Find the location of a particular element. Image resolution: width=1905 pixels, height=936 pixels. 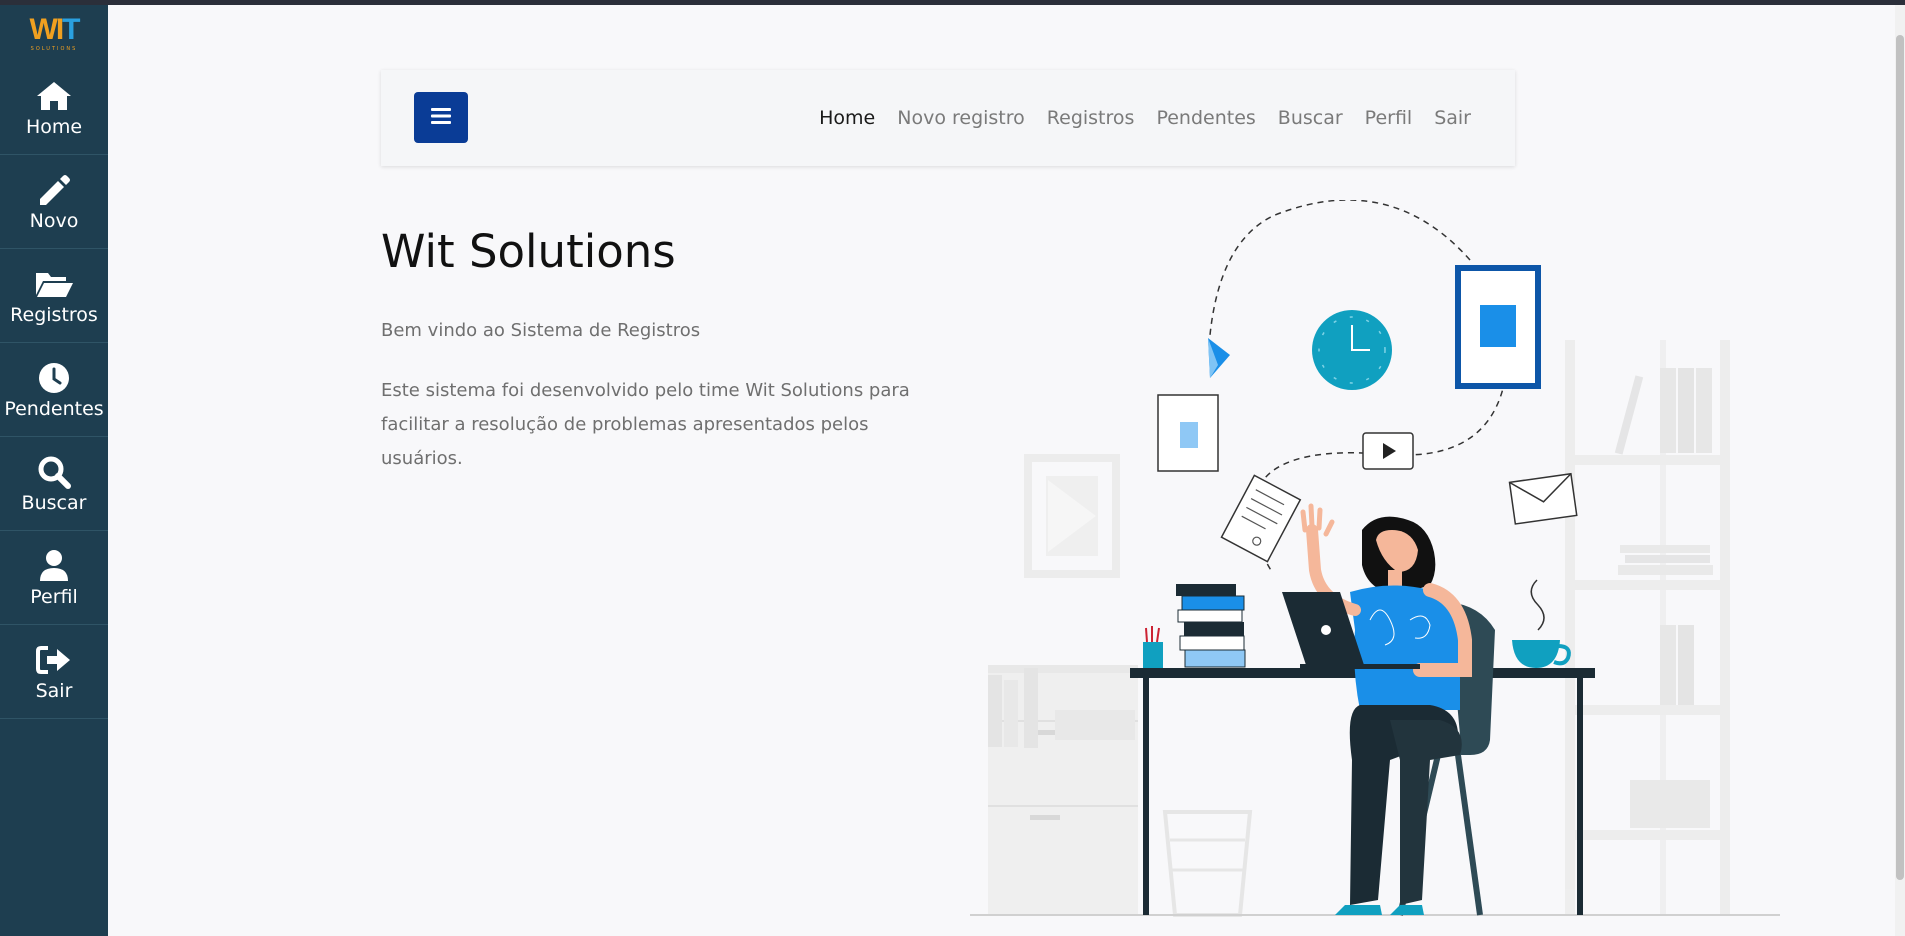

sign-out-icon is located at coordinates (54, 660).